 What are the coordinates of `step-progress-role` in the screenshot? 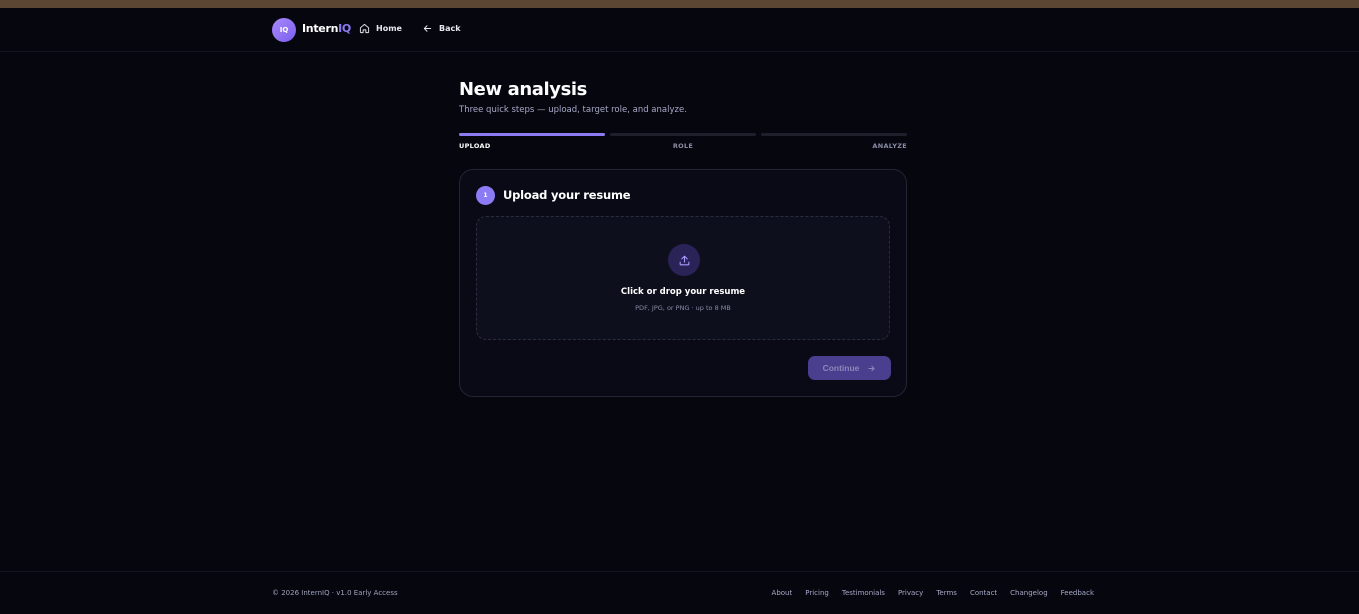 It's located at (683, 134).